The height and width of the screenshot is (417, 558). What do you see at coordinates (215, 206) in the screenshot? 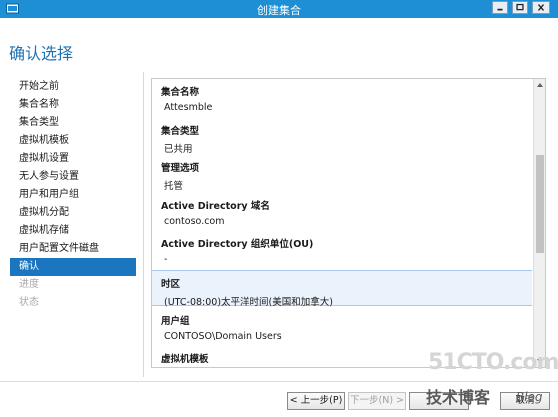
I see `section-label: Active Directory 域名` at bounding box center [215, 206].